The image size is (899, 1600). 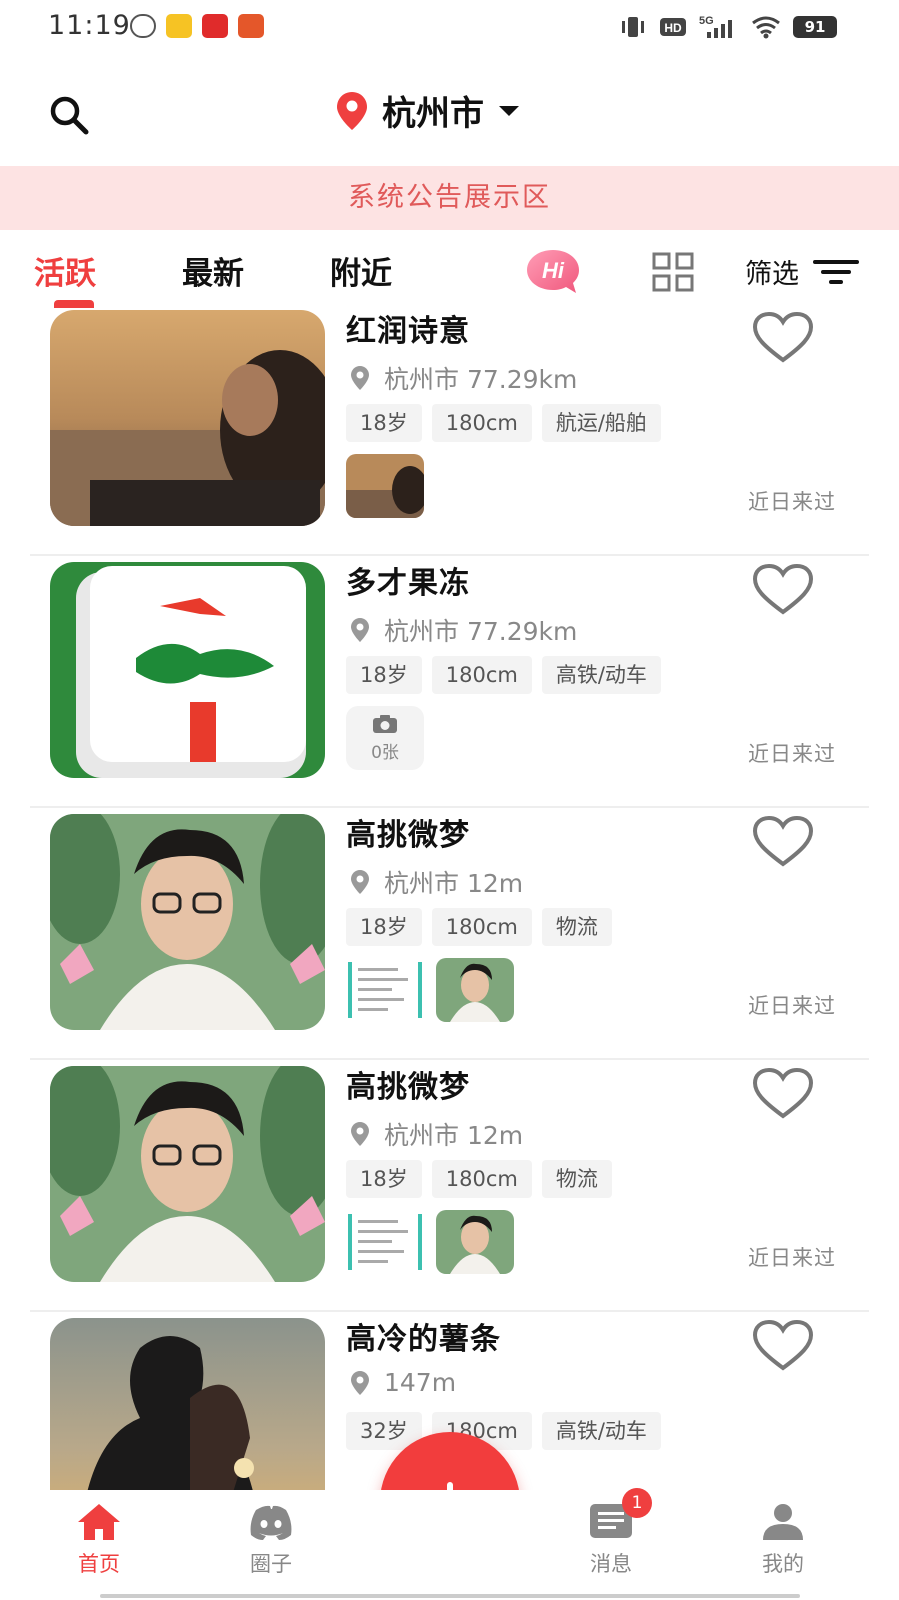 What do you see at coordinates (420, 1382) in the screenshot?
I see `user-location-text: 147m` at bounding box center [420, 1382].